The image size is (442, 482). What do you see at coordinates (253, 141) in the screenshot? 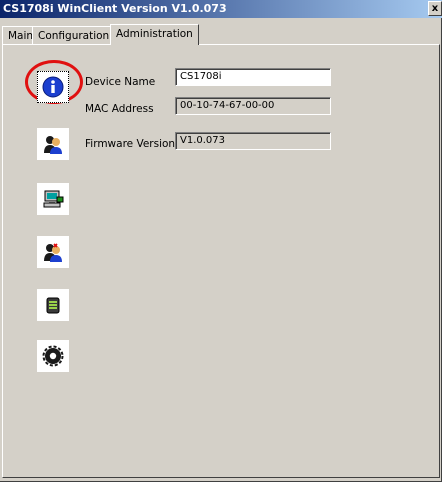
I see `firmware-version-field: V1.0.073` at bounding box center [253, 141].